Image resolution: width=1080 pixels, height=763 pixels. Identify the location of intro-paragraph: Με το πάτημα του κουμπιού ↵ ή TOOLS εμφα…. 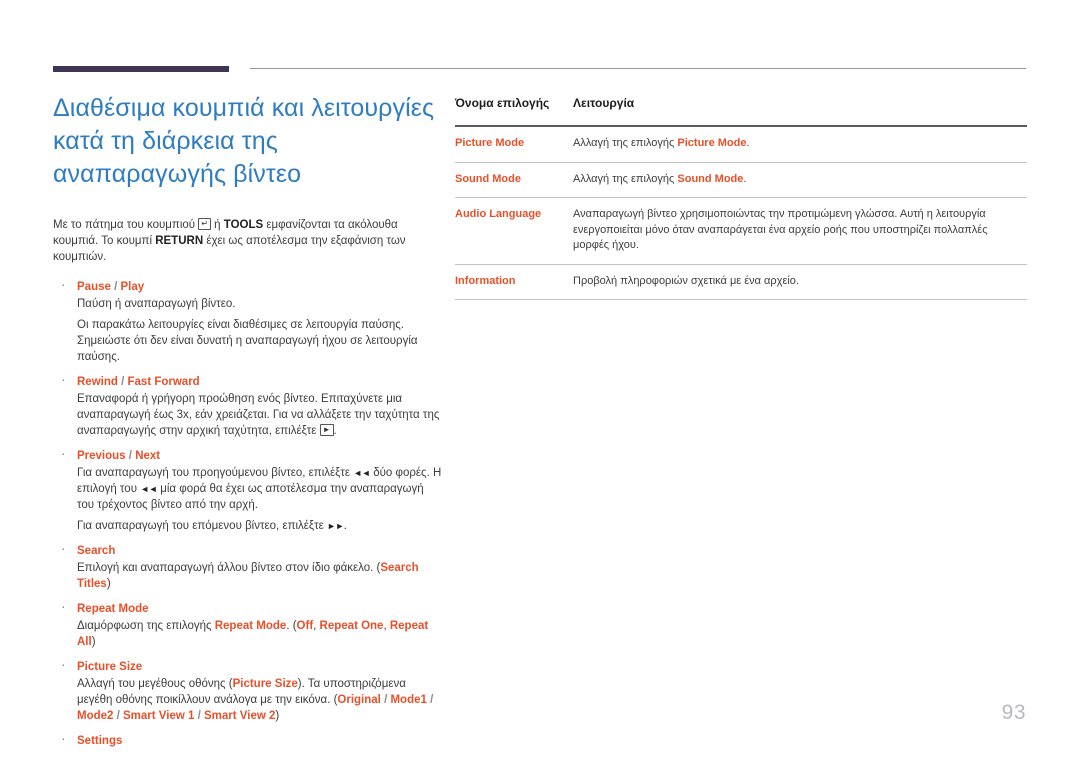
(248, 241).